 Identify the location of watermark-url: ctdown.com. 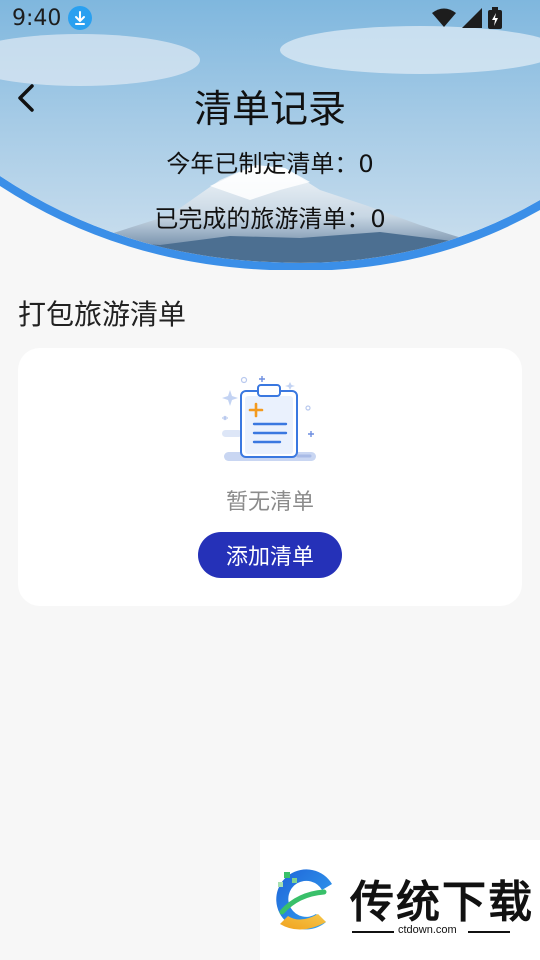
(427, 930).